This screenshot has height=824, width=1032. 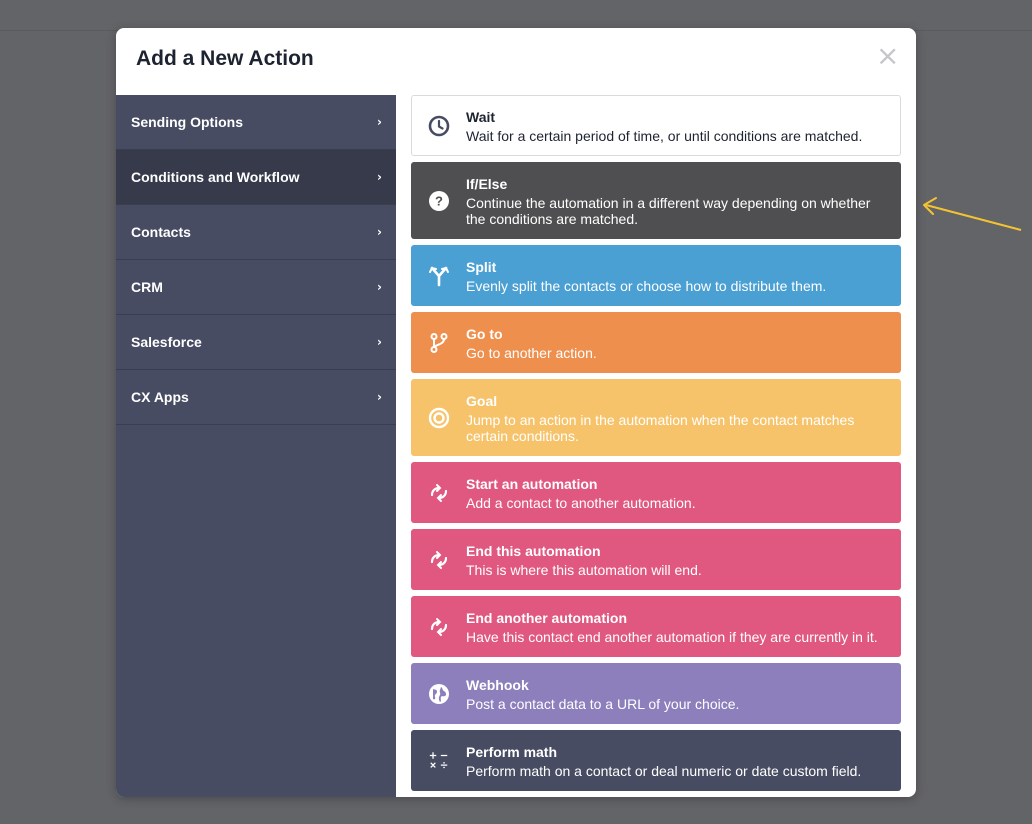 What do you see at coordinates (439, 126) in the screenshot?
I see `clock-icon` at bounding box center [439, 126].